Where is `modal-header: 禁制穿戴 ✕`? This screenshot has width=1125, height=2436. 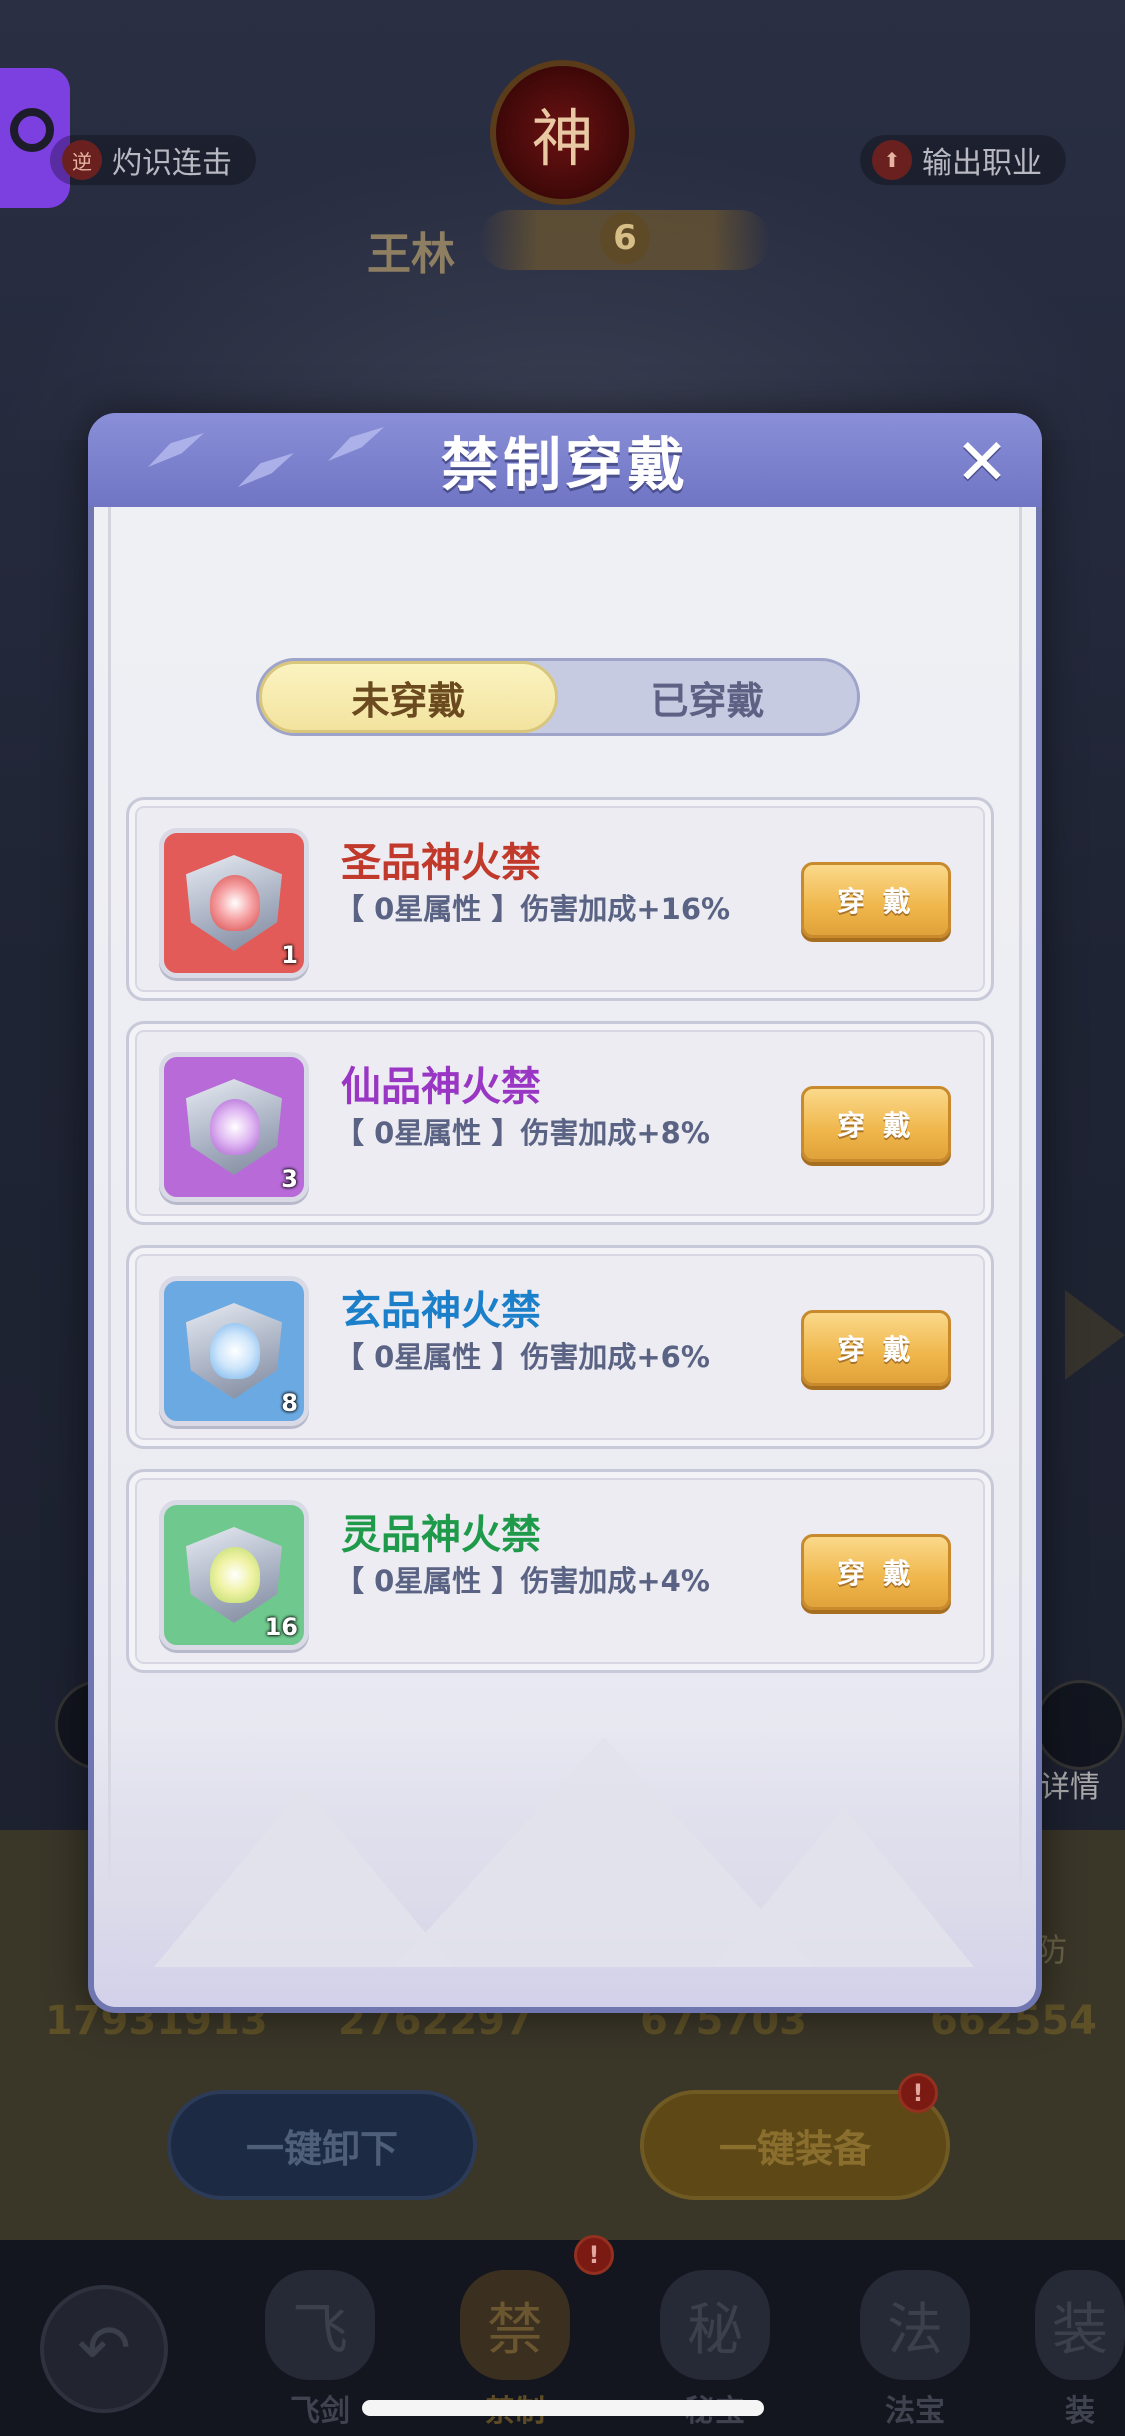 modal-header: 禁制穿戴 ✕ is located at coordinates (565, 460).